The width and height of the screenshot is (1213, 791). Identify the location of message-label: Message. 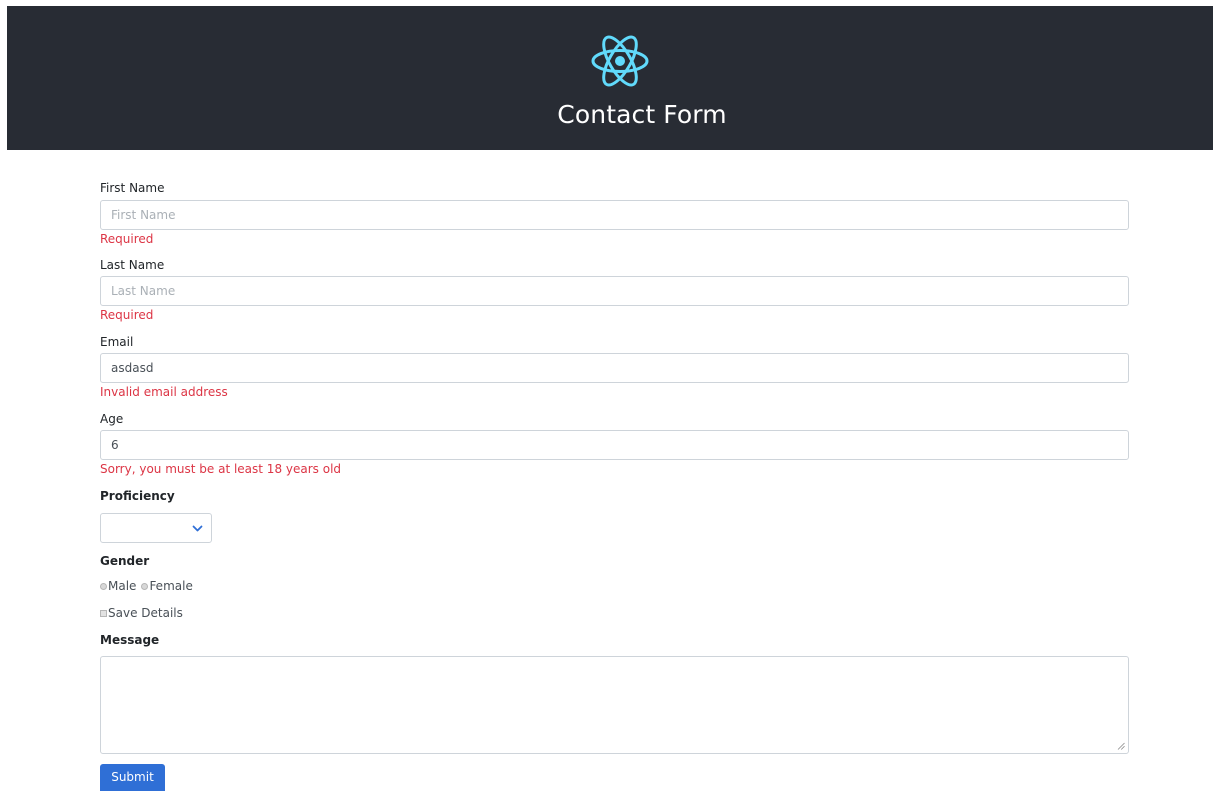
(130, 640).